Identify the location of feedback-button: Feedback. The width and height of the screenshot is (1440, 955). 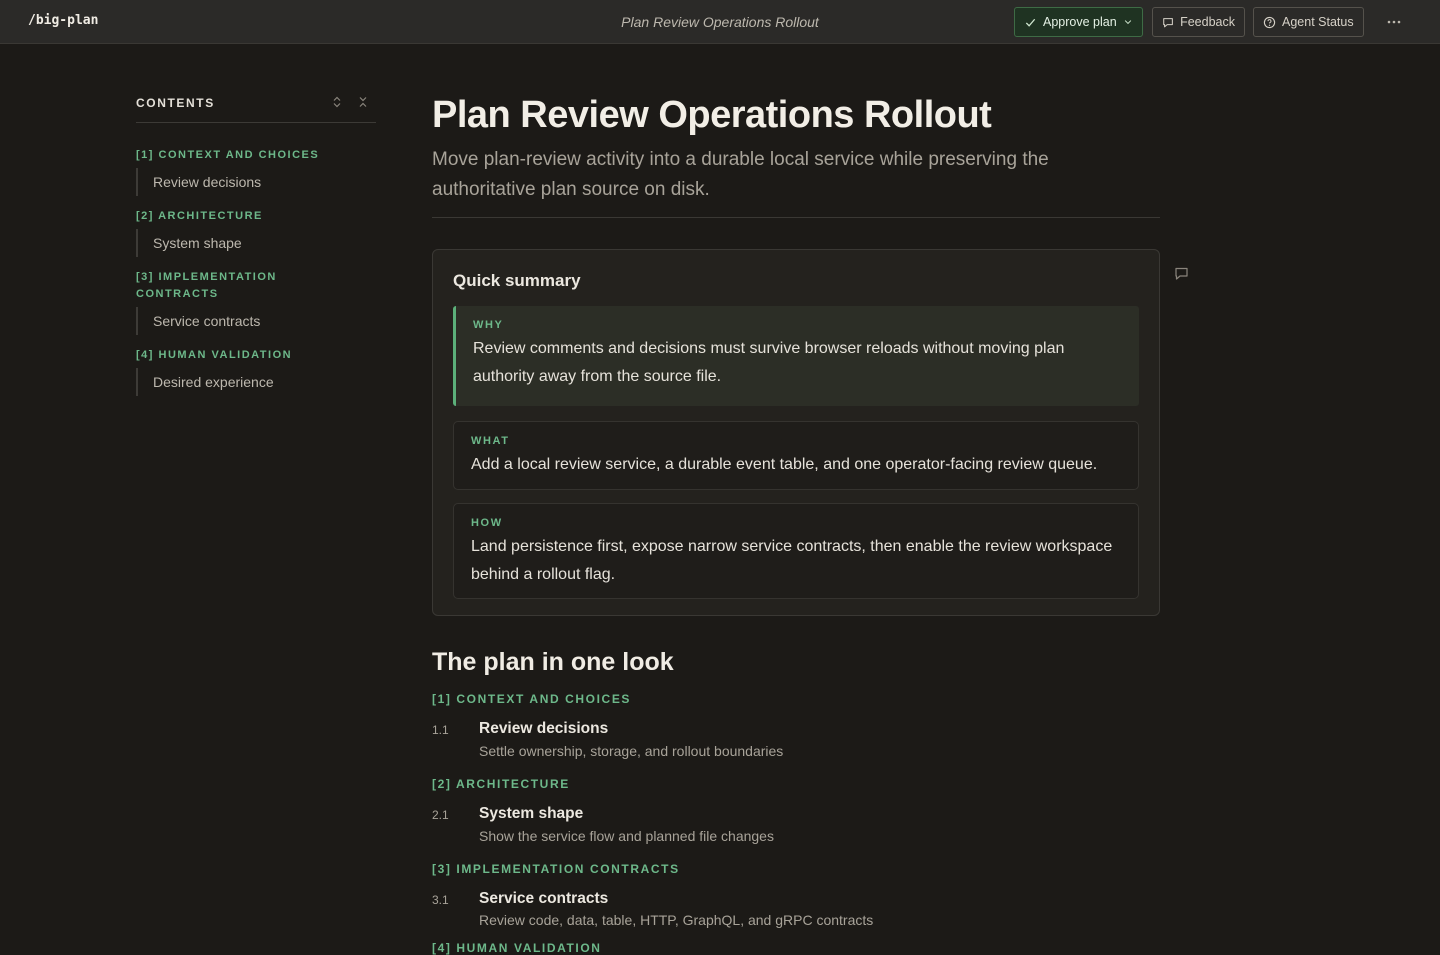
(1198, 22).